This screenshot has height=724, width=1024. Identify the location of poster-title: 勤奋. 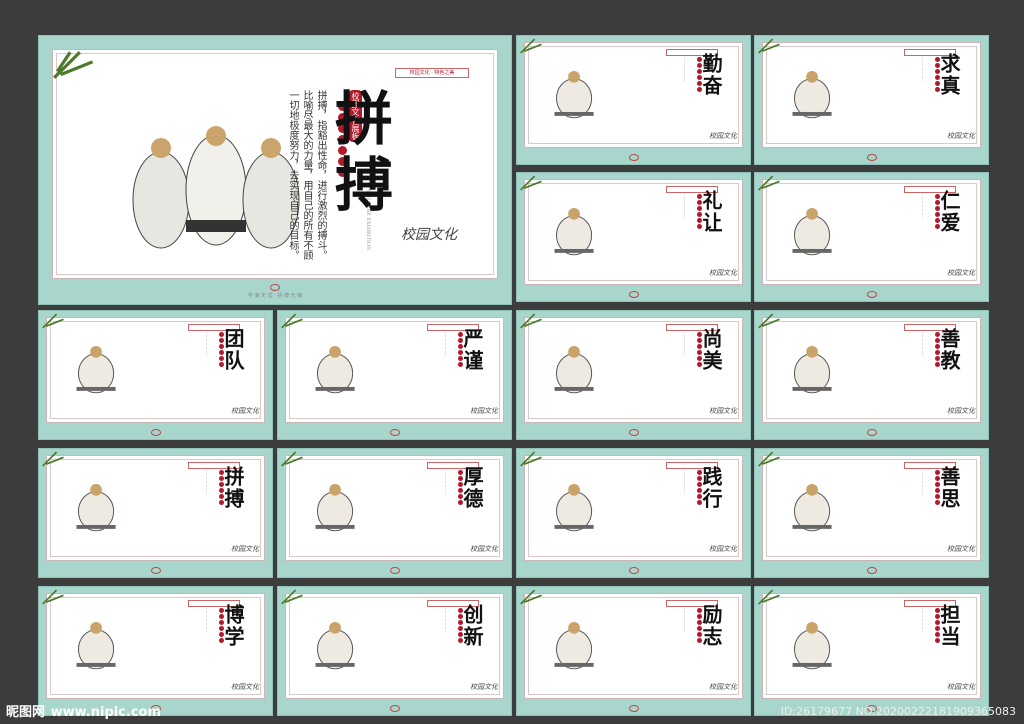
(711, 75).